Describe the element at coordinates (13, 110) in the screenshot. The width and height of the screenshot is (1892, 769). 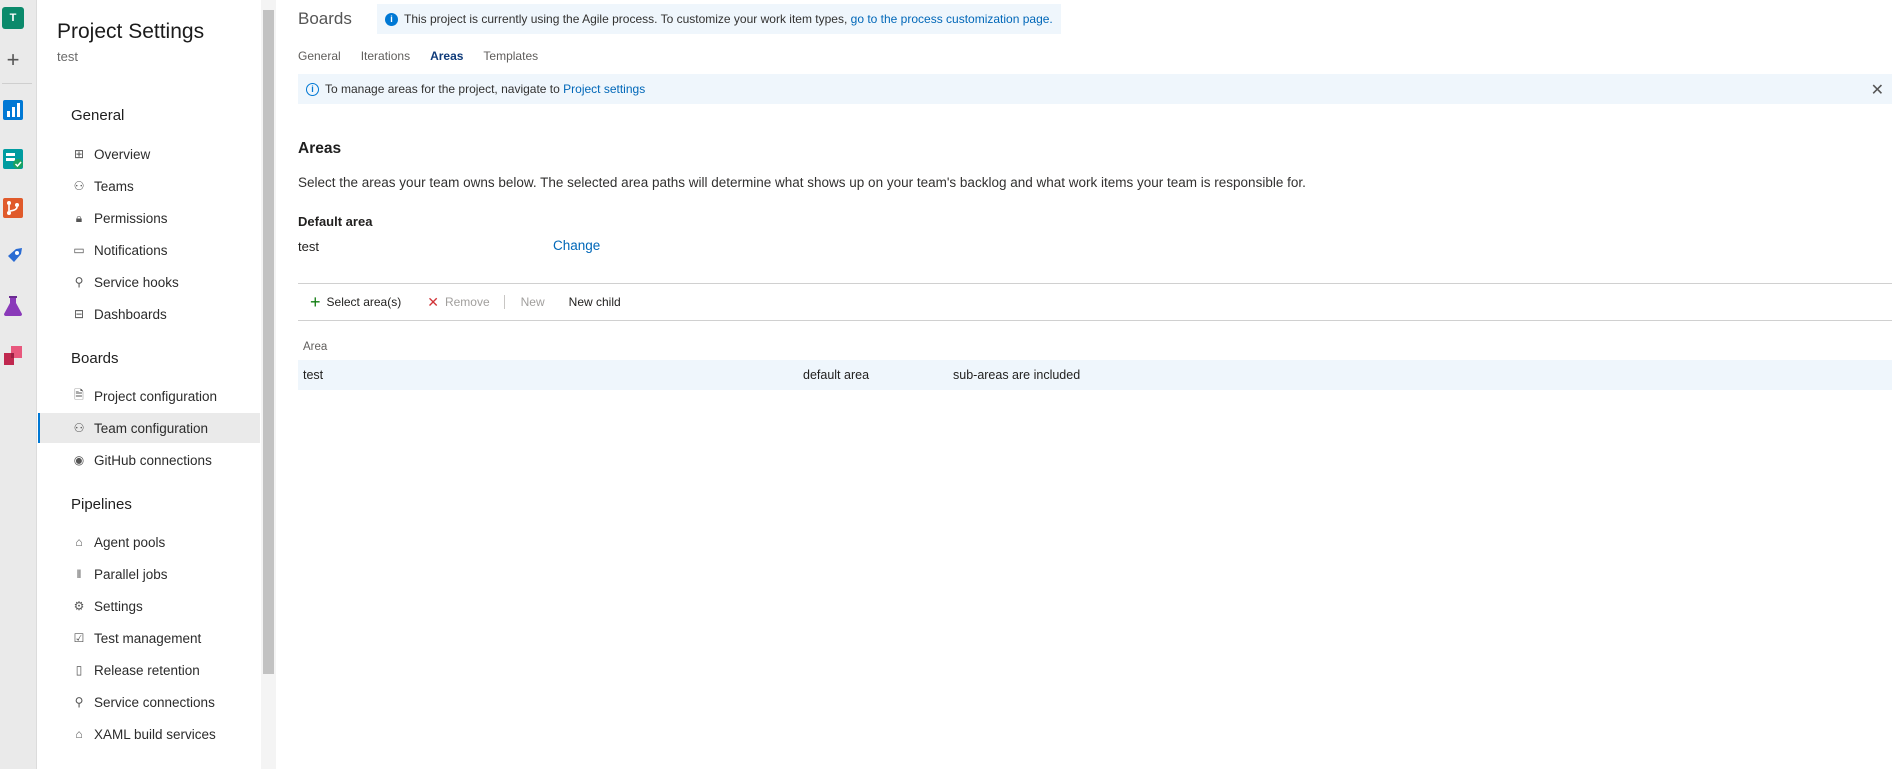
I see `boards-app-icon` at that location.